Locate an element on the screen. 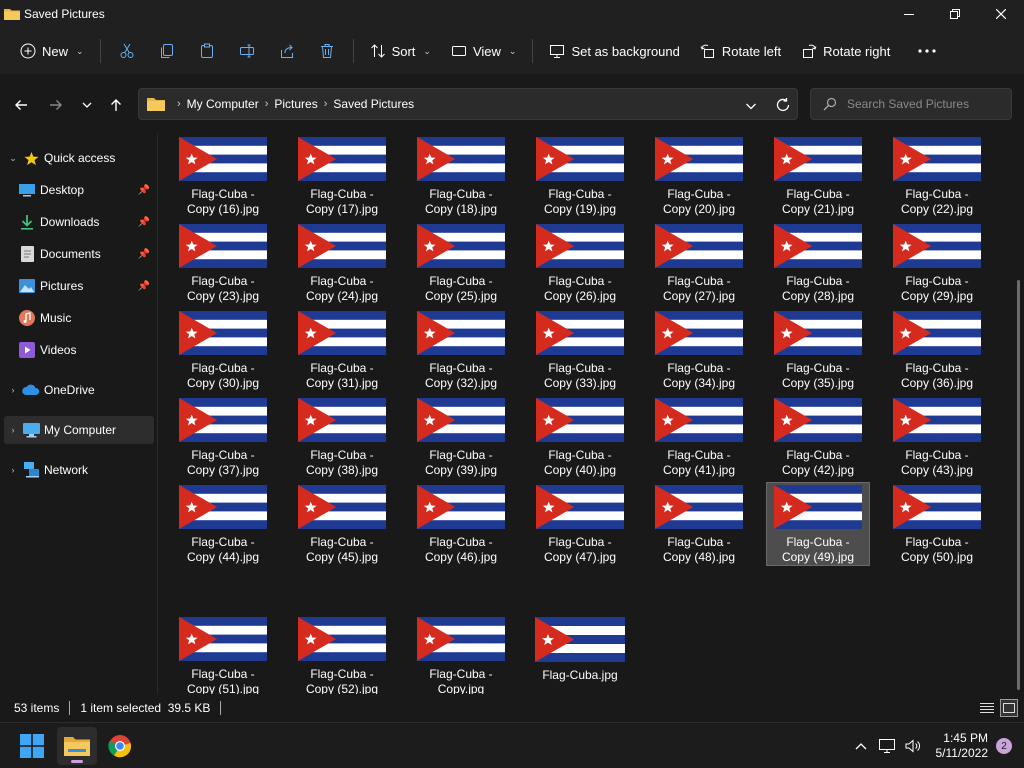 Image resolution: width=1024 pixels, height=768 pixels. restore-button is located at coordinates (955, 14).